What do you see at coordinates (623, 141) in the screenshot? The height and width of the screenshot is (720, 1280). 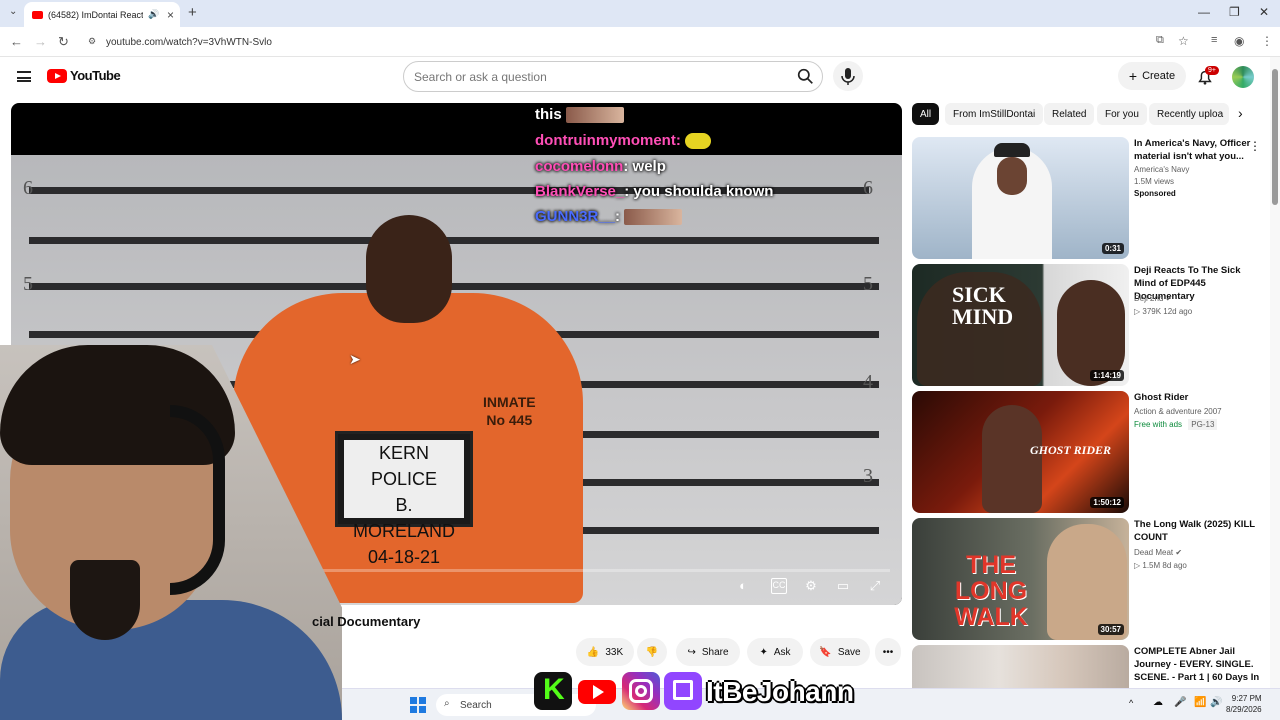 I see `chat-message: dontruinmymoment:` at bounding box center [623, 141].